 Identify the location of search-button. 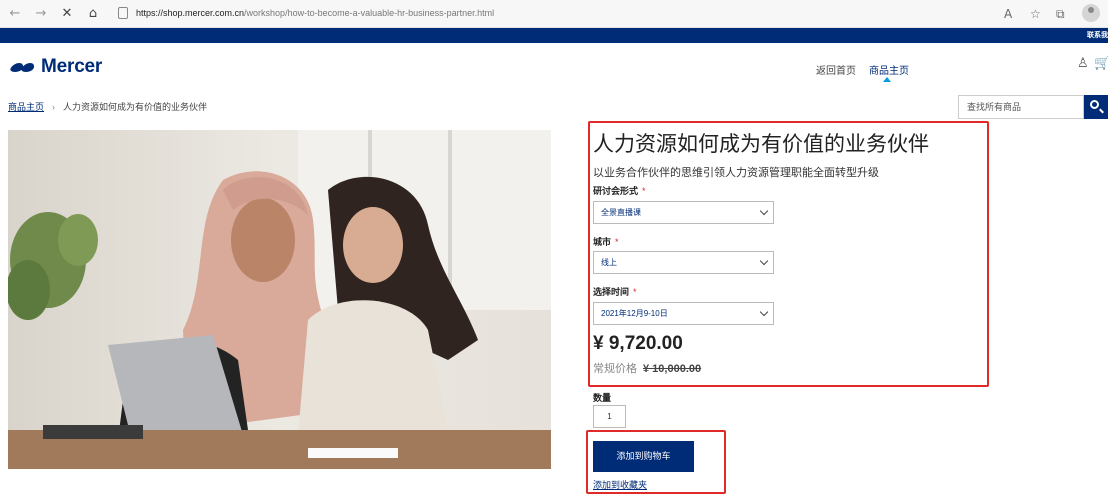
(1096, 107).